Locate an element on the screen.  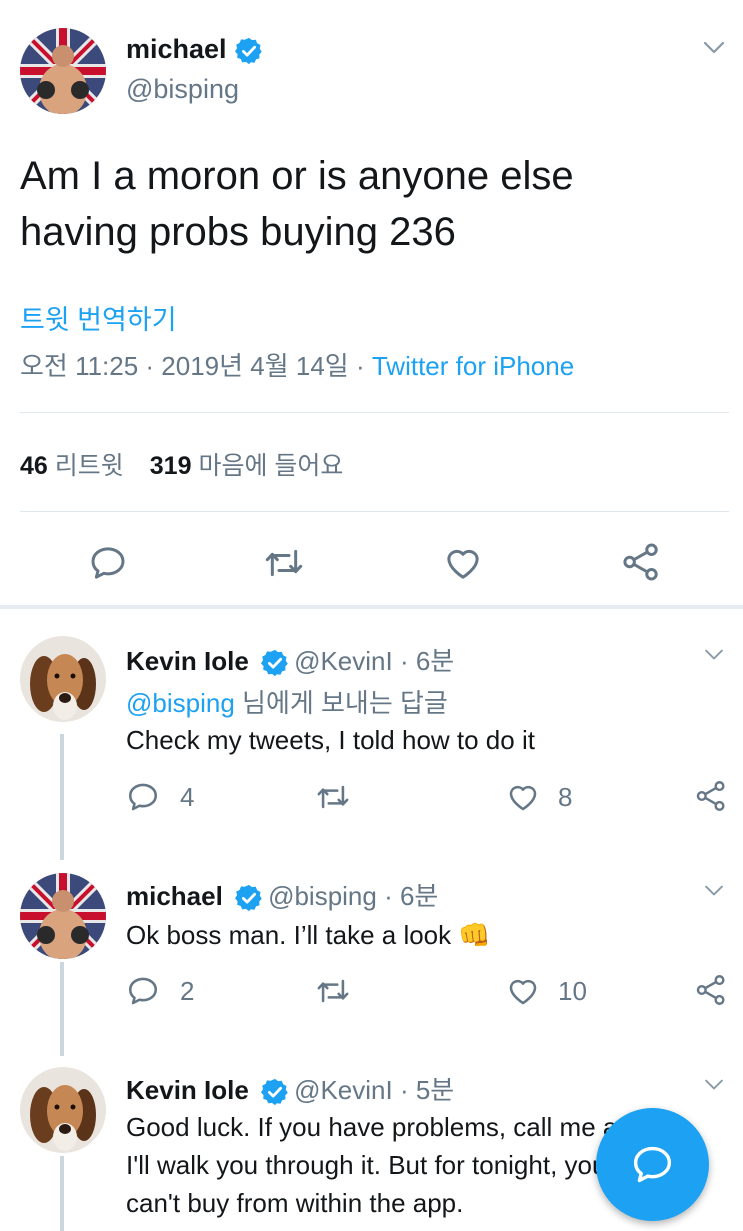
like-button: 8 is located at coordinates (539, 800).